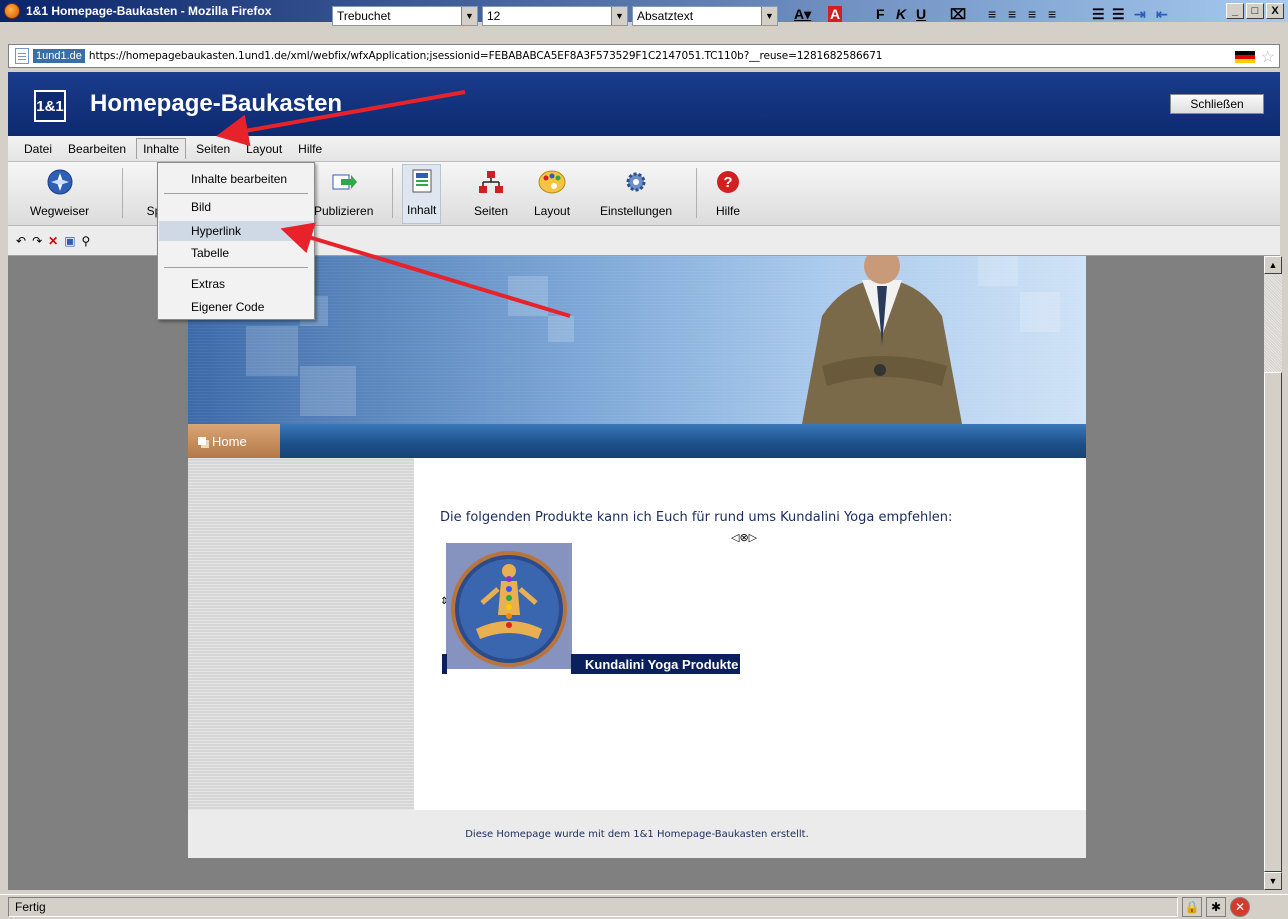  What do you see at coordinates (494, 16) in the screenshot?
I see `font-size-value: 12` at bounding box center [494, 16].